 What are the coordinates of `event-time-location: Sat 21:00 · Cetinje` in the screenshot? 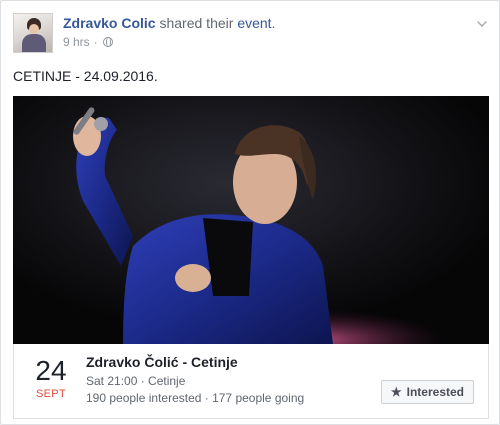 It's located at (136, 381).